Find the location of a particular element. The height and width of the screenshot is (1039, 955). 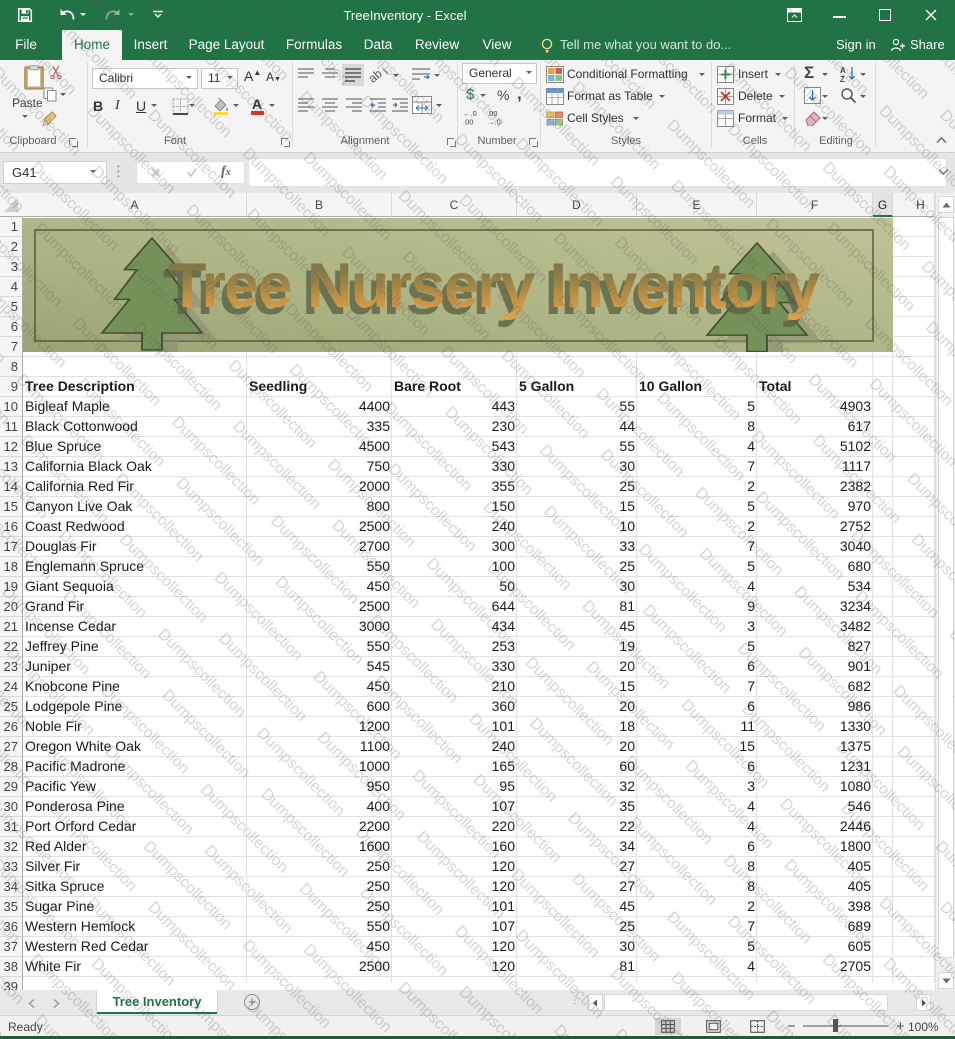

svg-text: Z is located at coordinates (842, 79).